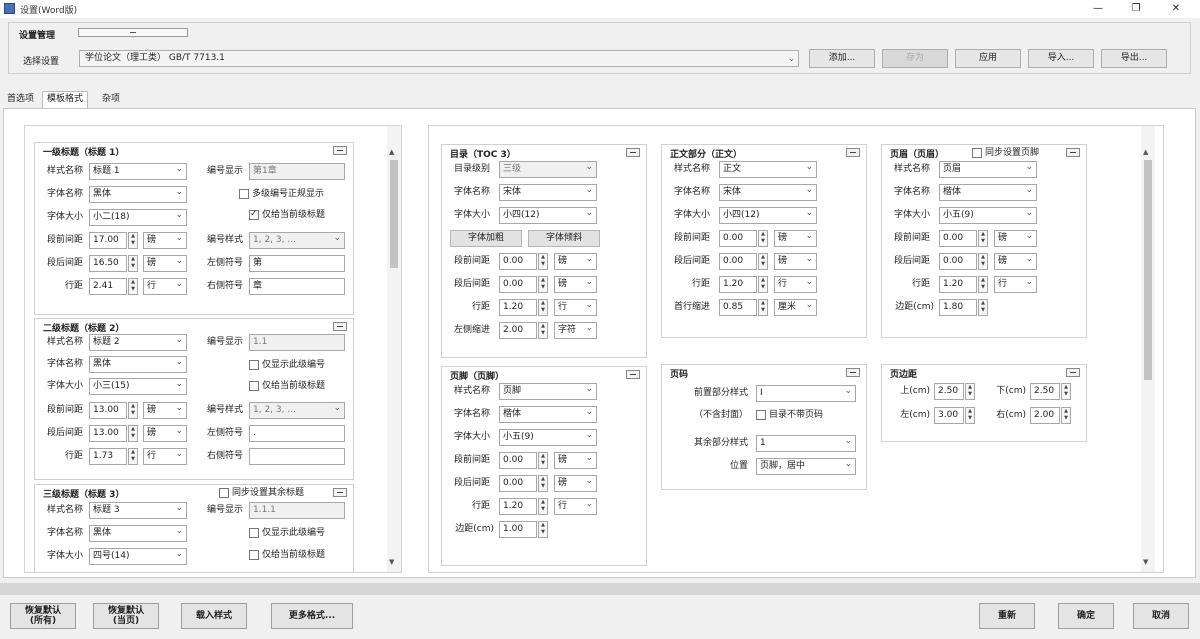 This screenshot has height=639, width=1200. What do you see at coordinates (297, 433) in the screenshot?
I see `heading2-left-symbol: .` at bounding box center [297, 433].